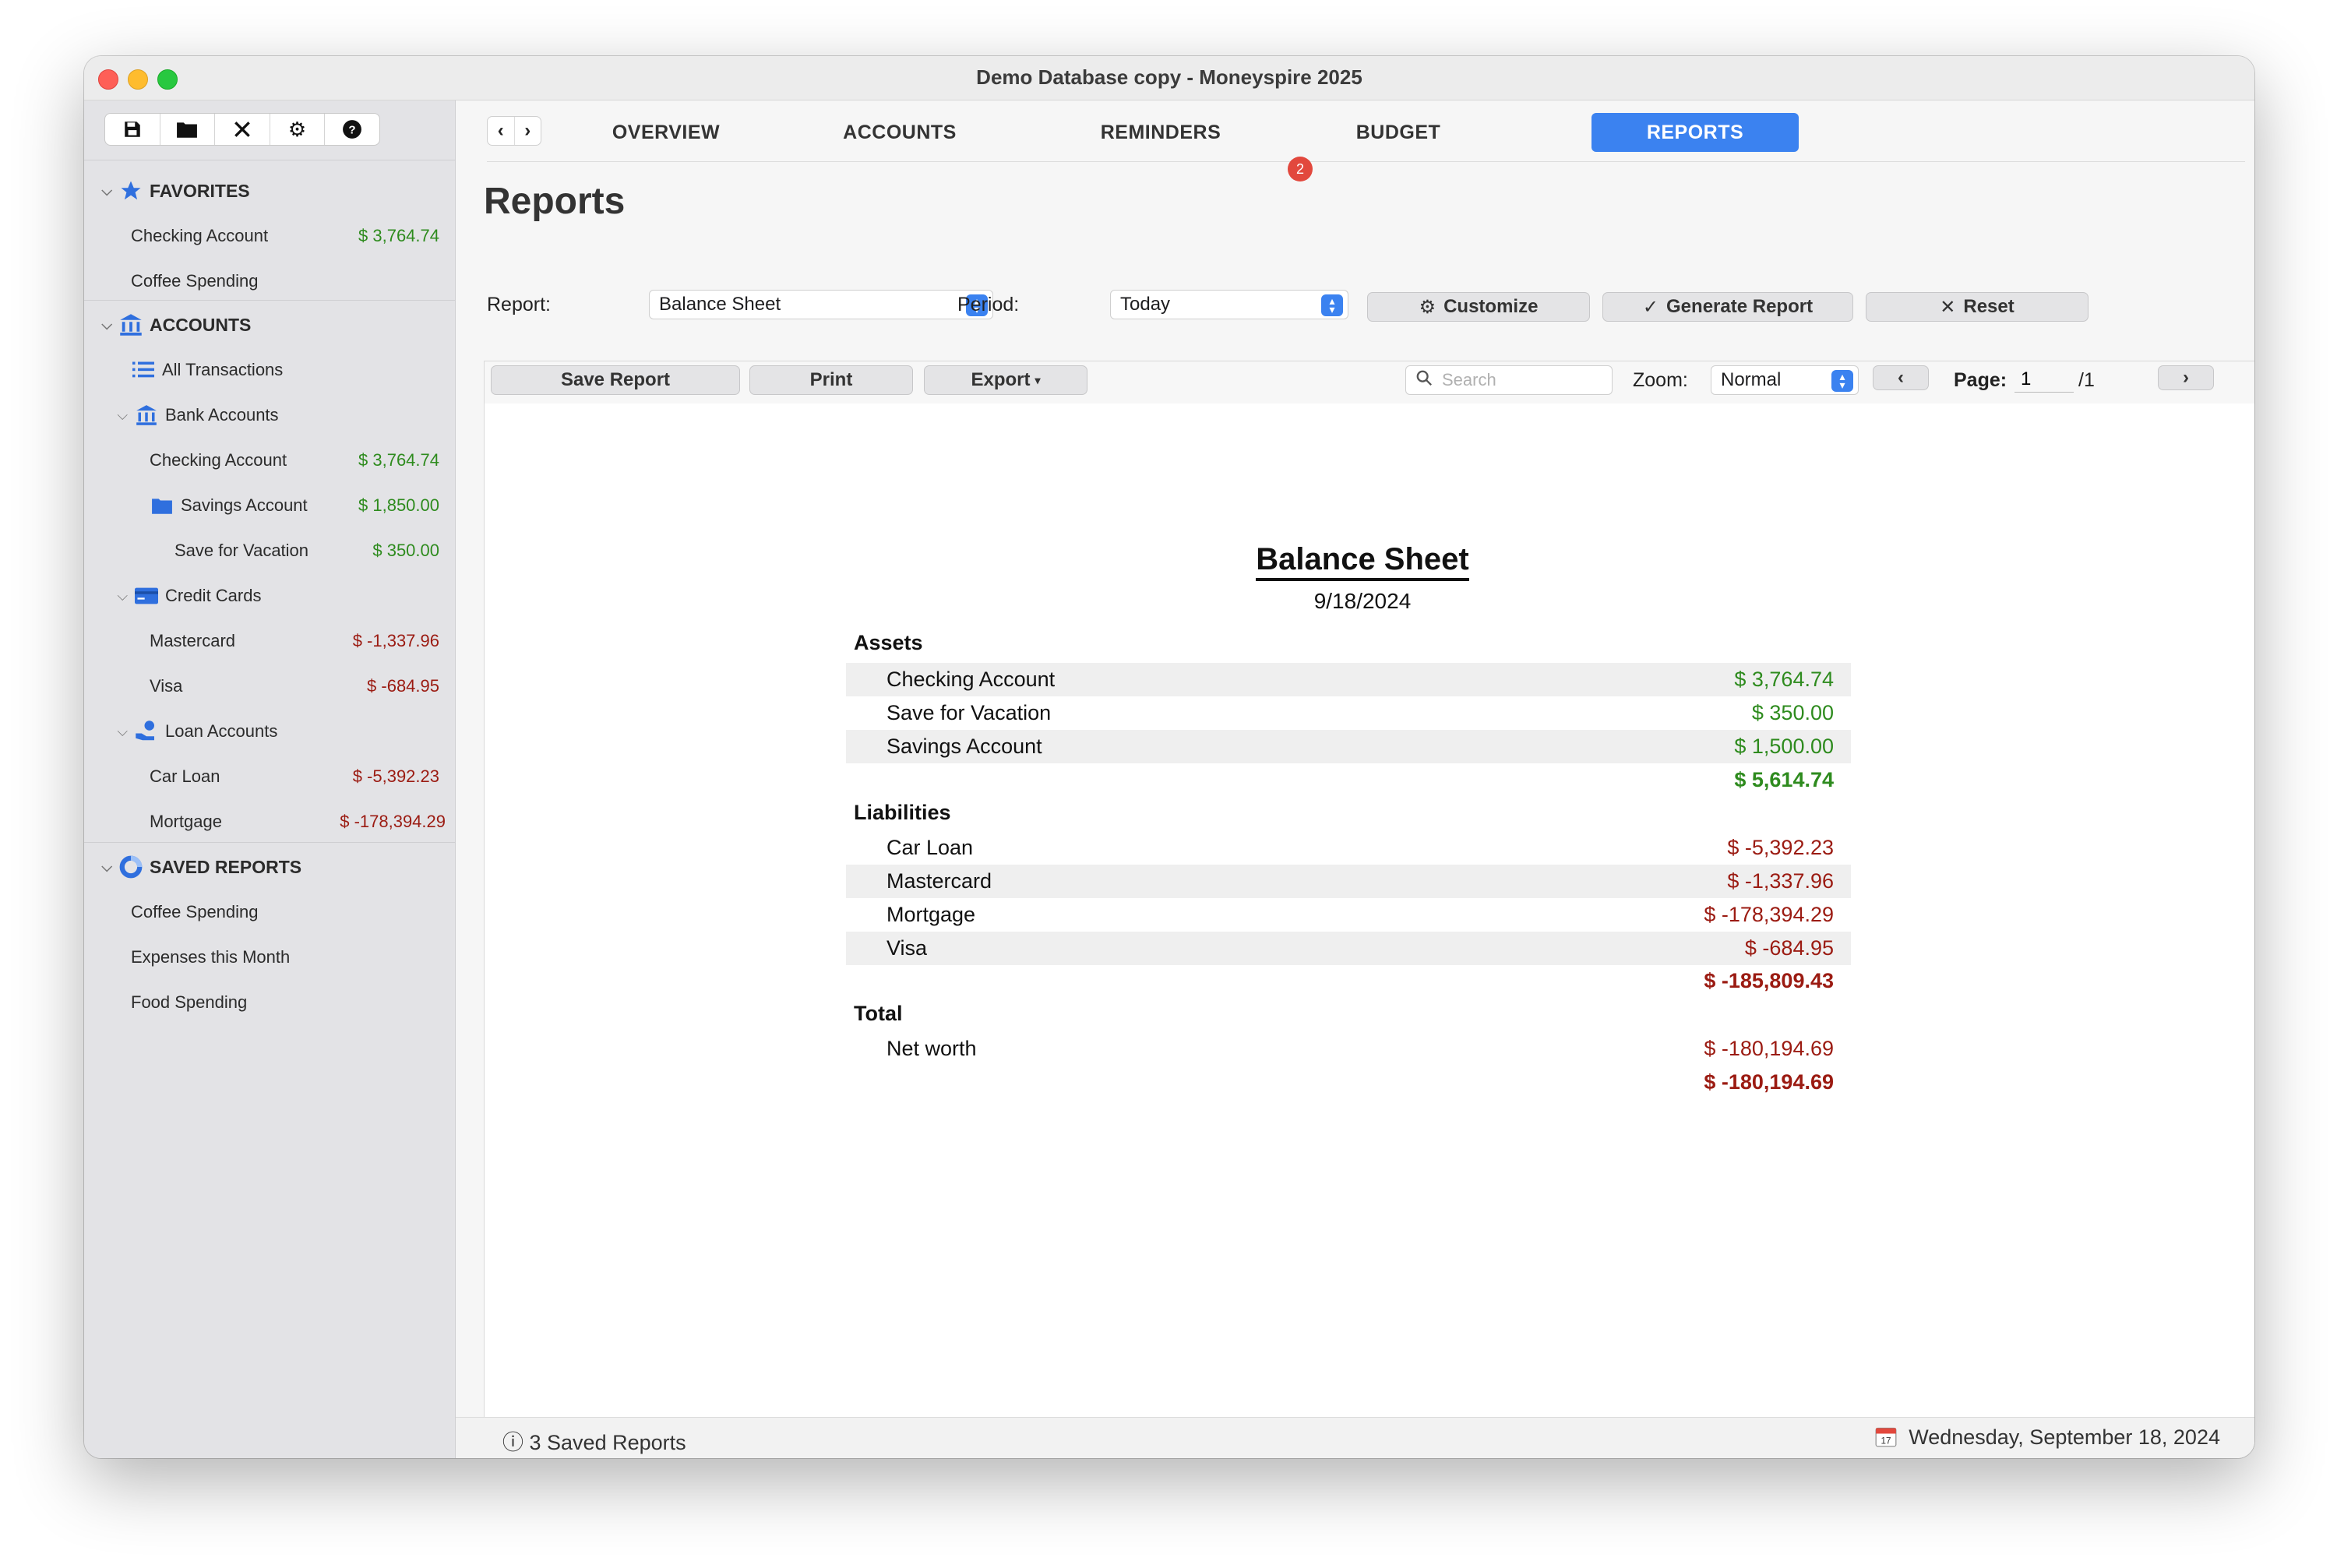  Describe the element at coordinates (200, 191) in the screenshot. I see `section-label: FAVORITES` at that location.